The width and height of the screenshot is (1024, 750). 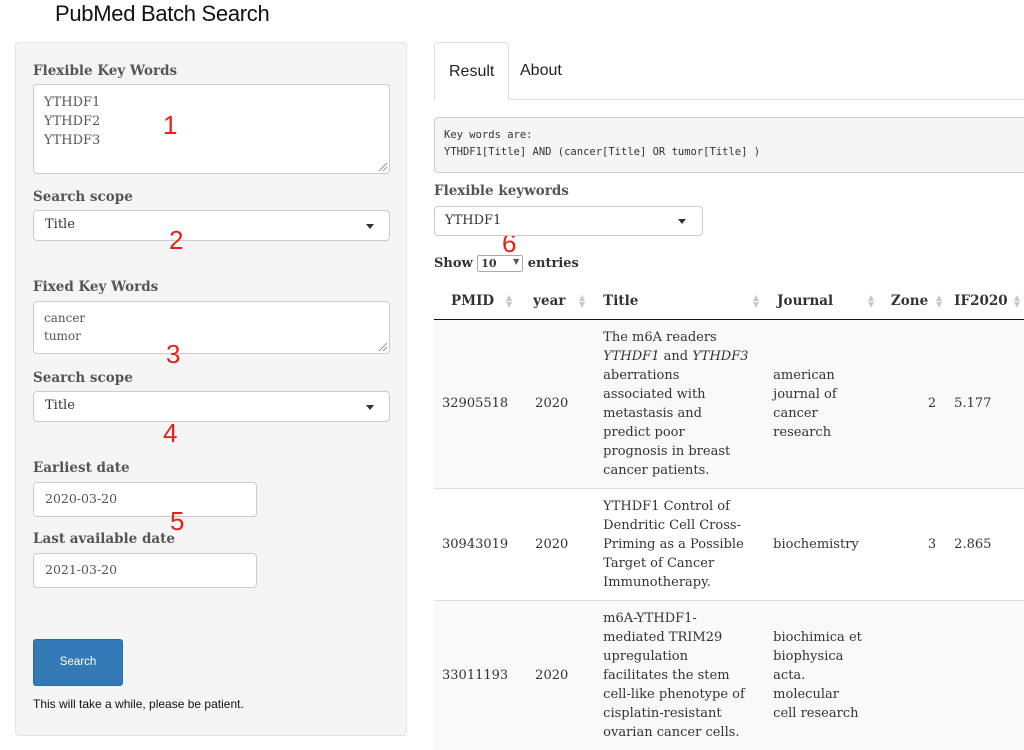 What do you see at coordinates (62, 336) in the screenshot?
I see `fixed-keyword-line: tumor` at bounding box center [62, 336].